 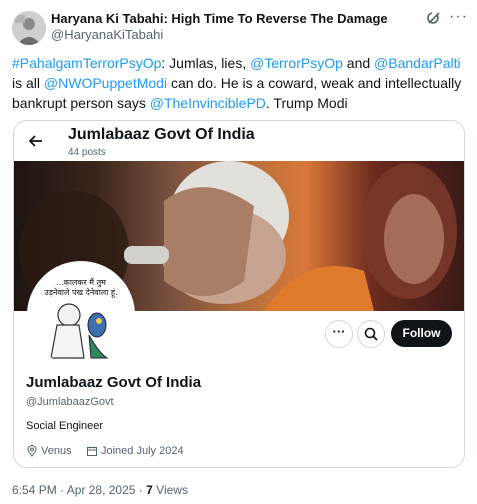 I want to click on tweet-text-link: #PahalgamTerrorPsyOp, so click(x=86, y=63).